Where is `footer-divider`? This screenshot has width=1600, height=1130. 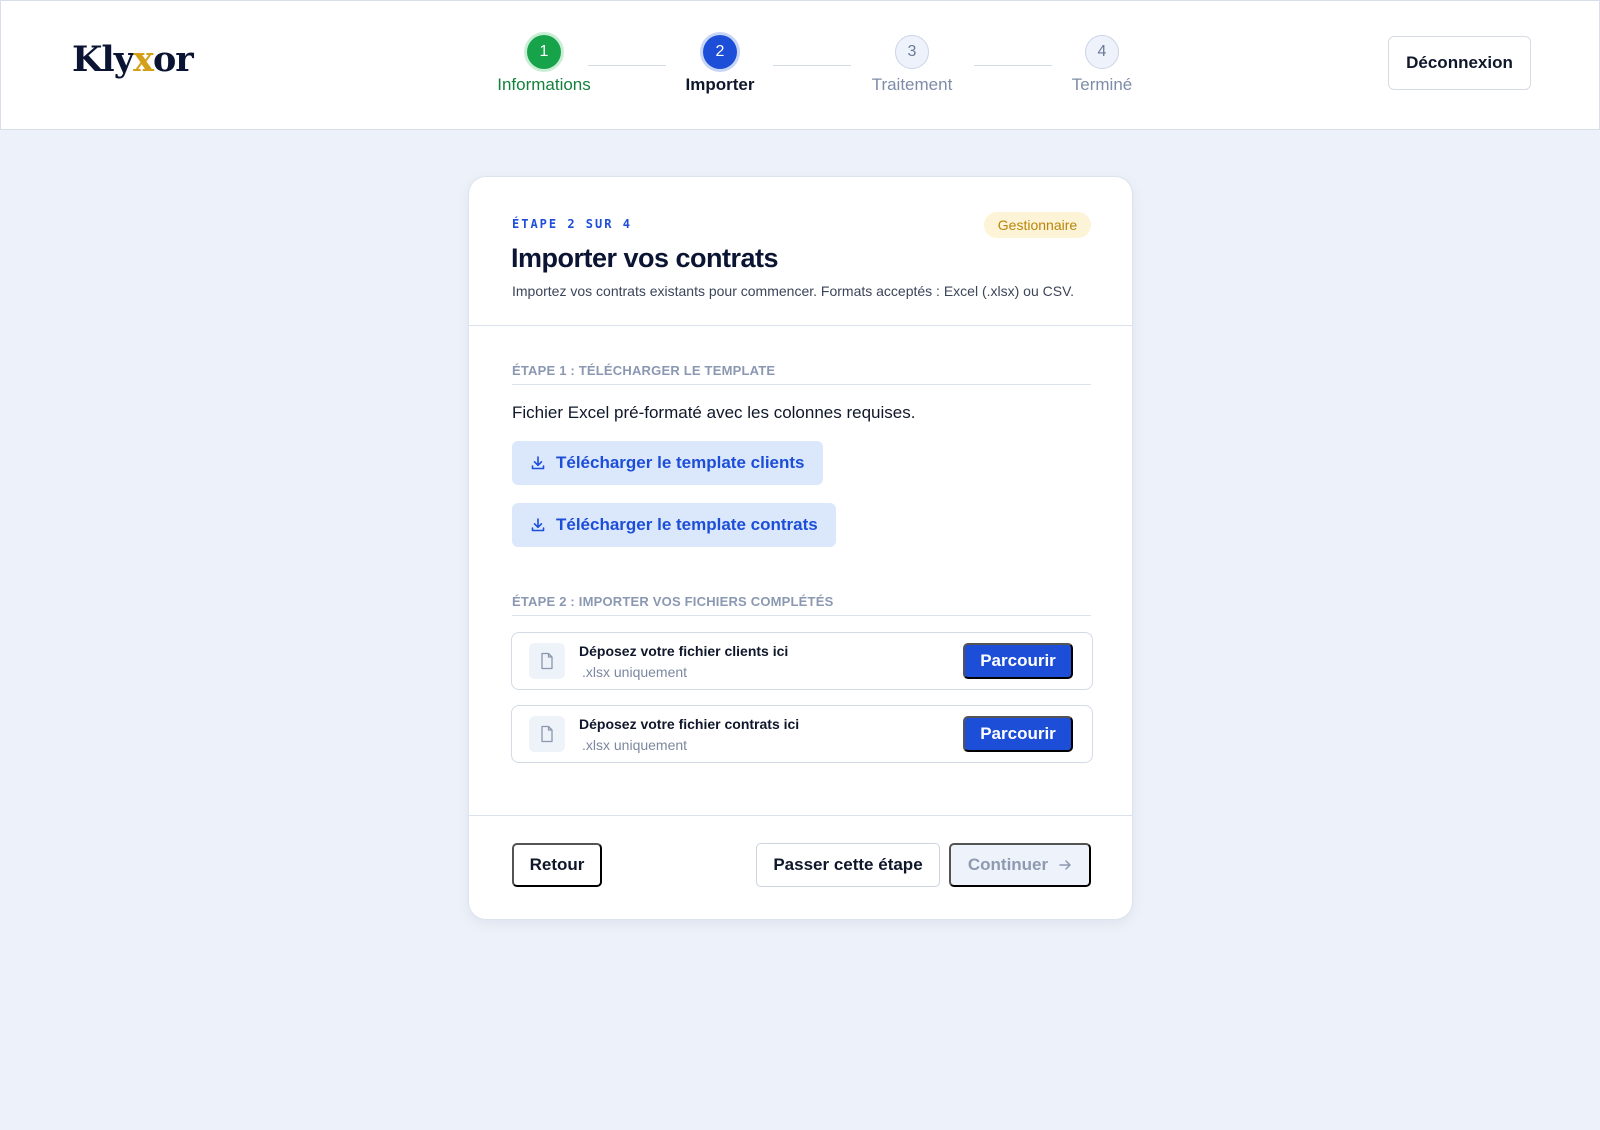
footer-divider is located at coordinates (800, 815).